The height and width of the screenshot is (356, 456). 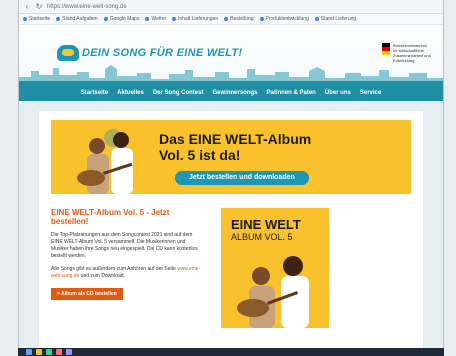 I want to click on logo-text: DEIN SONG FÜR EINE WELT!, so click(x=162, y=53).